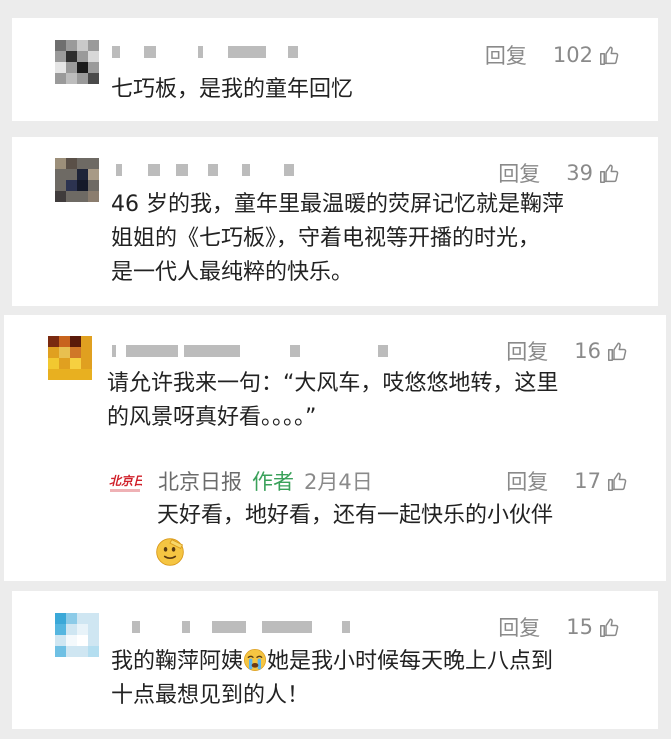 The height and width of the screenshot is (739, 671). Describe the element at coordinates (338, 482) in the screenshot. I see `reply-date: 2月4日` at that location.